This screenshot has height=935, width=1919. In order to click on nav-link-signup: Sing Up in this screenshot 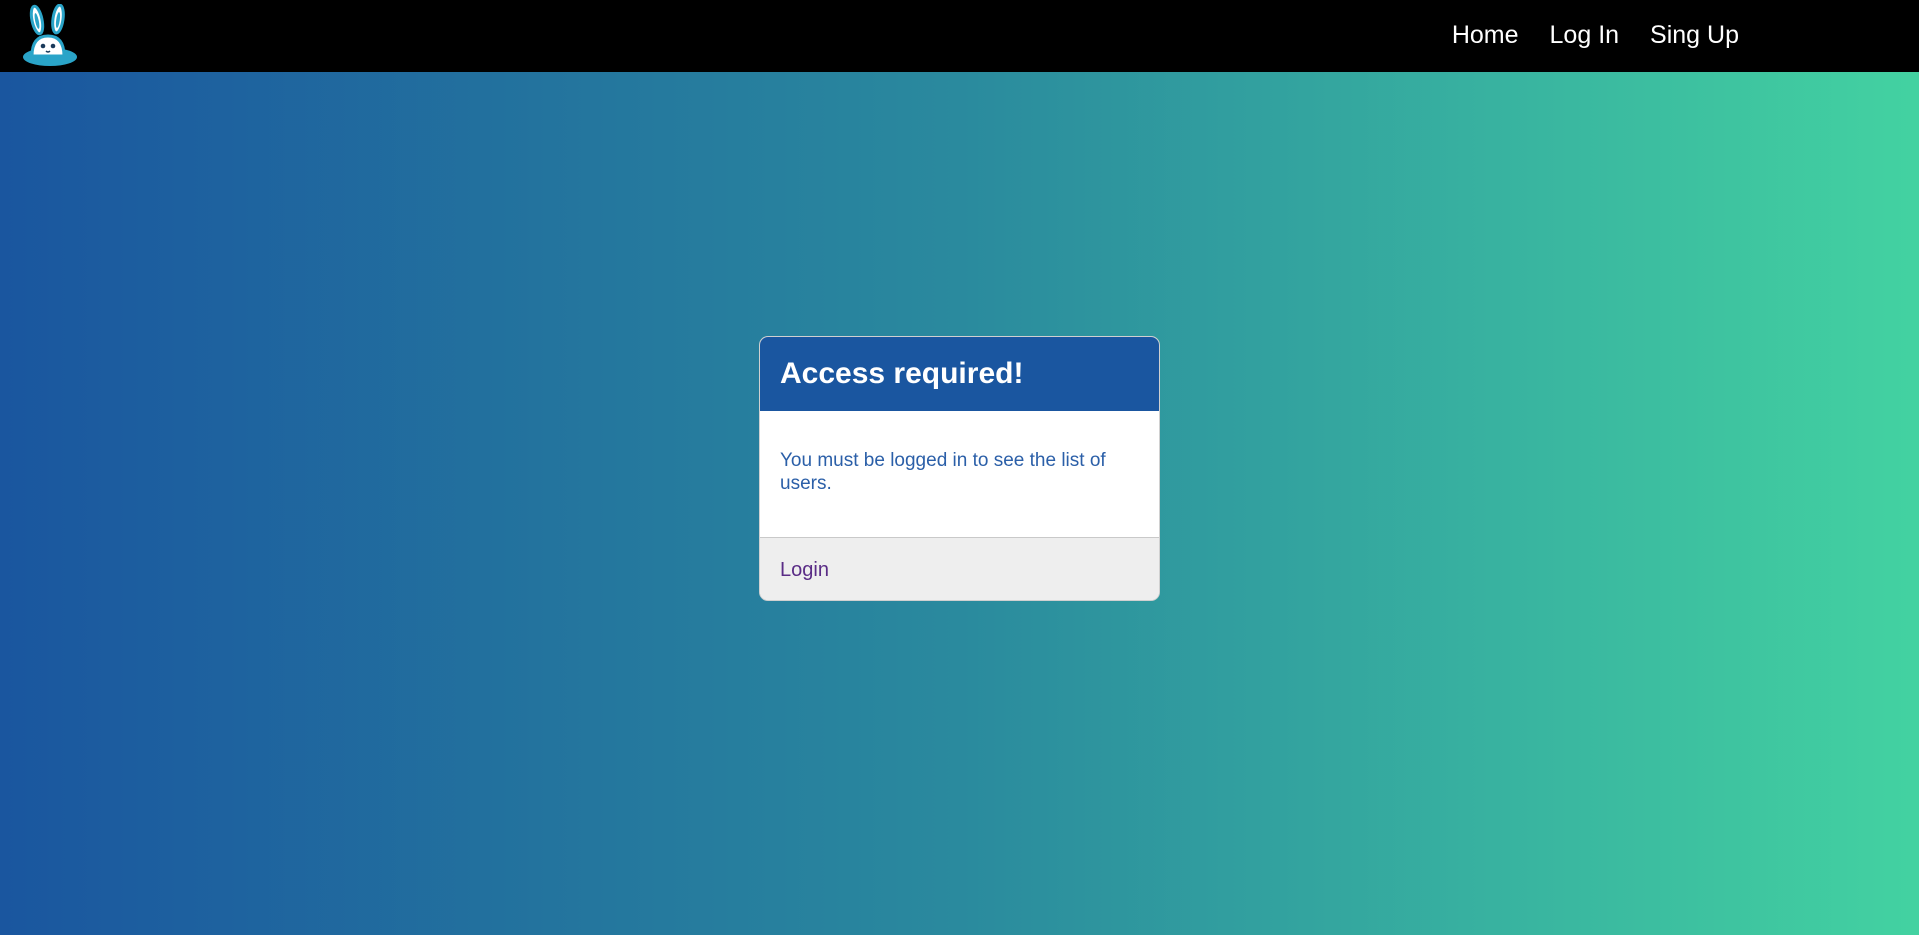, I will do `click(1694, 35)`.